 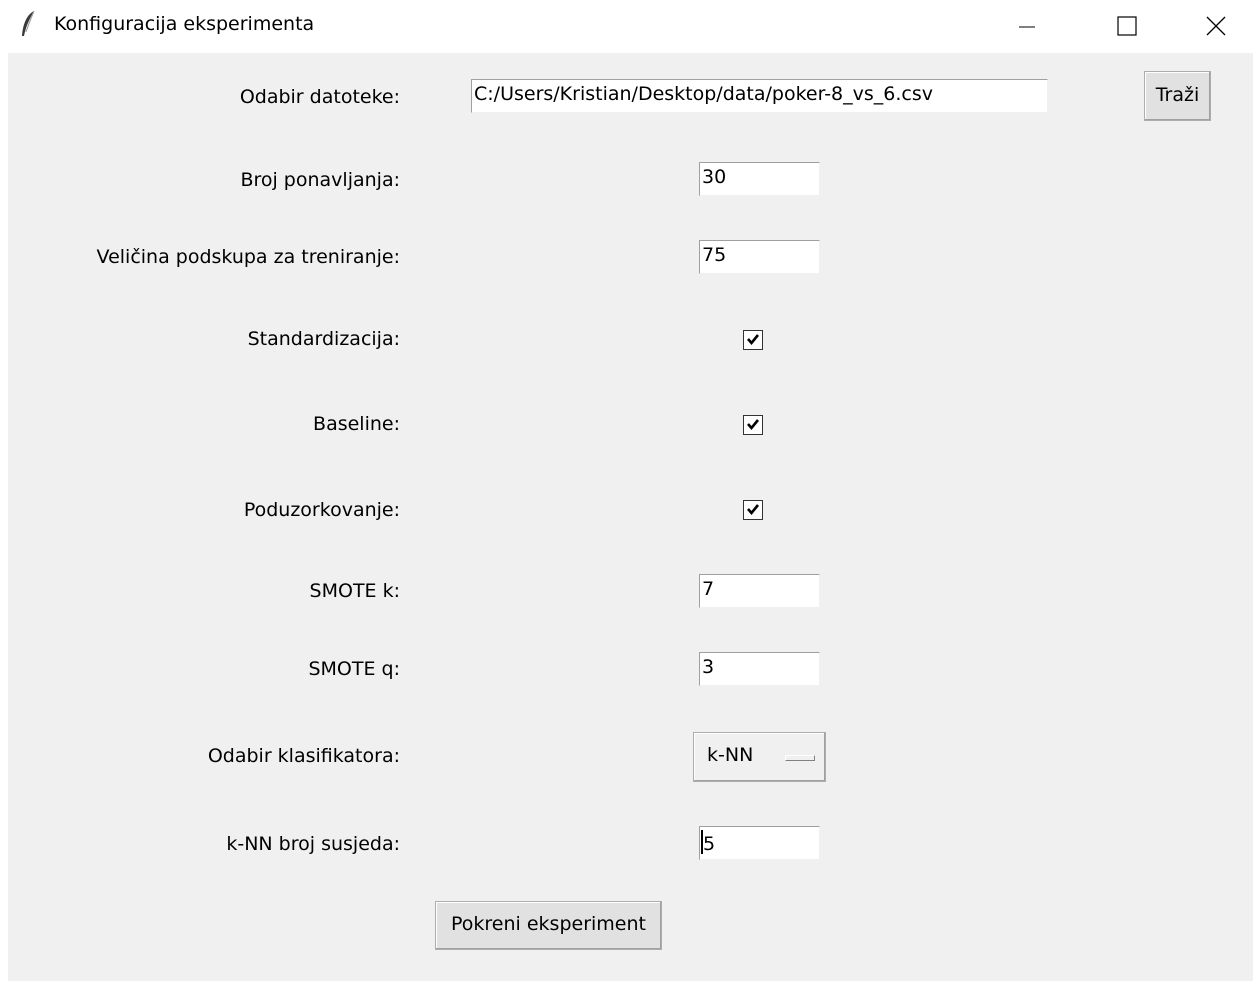 I want to click on smote-q-input: 3, so click(x=759, y=669).